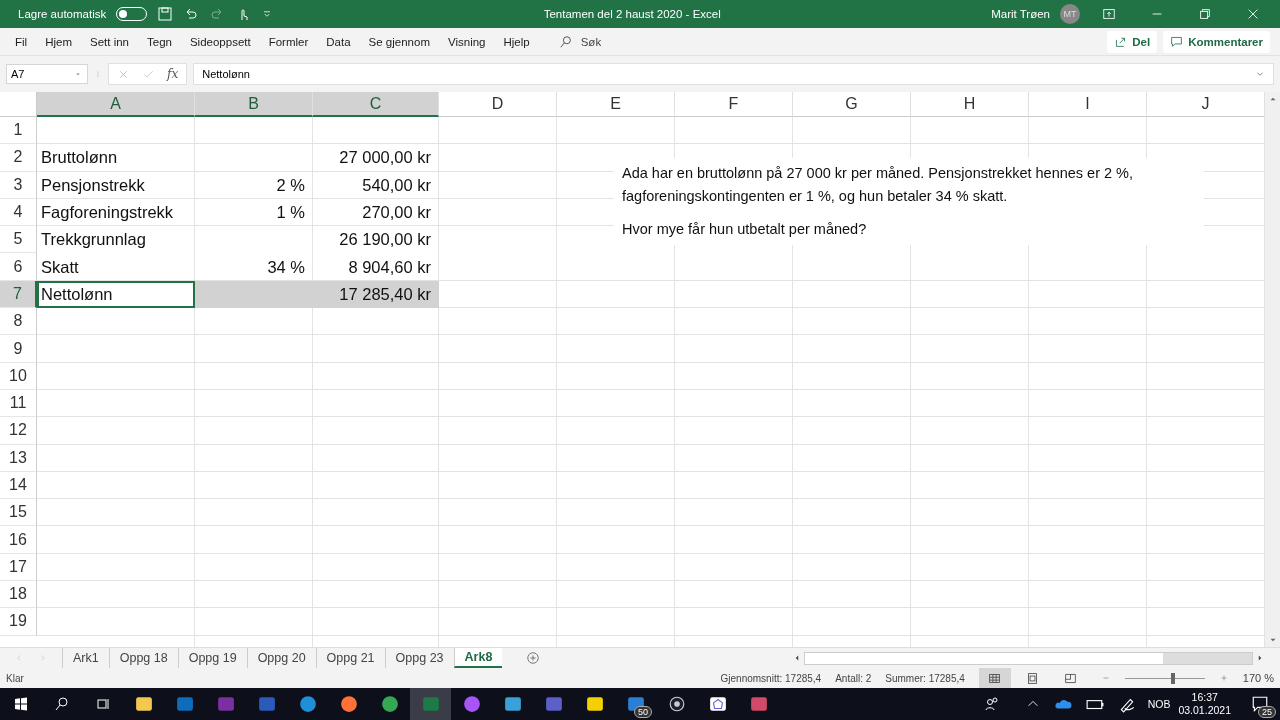 The width and height of the screenshot is (1280, 720). I want to click on record-icon, so click(676, 704).